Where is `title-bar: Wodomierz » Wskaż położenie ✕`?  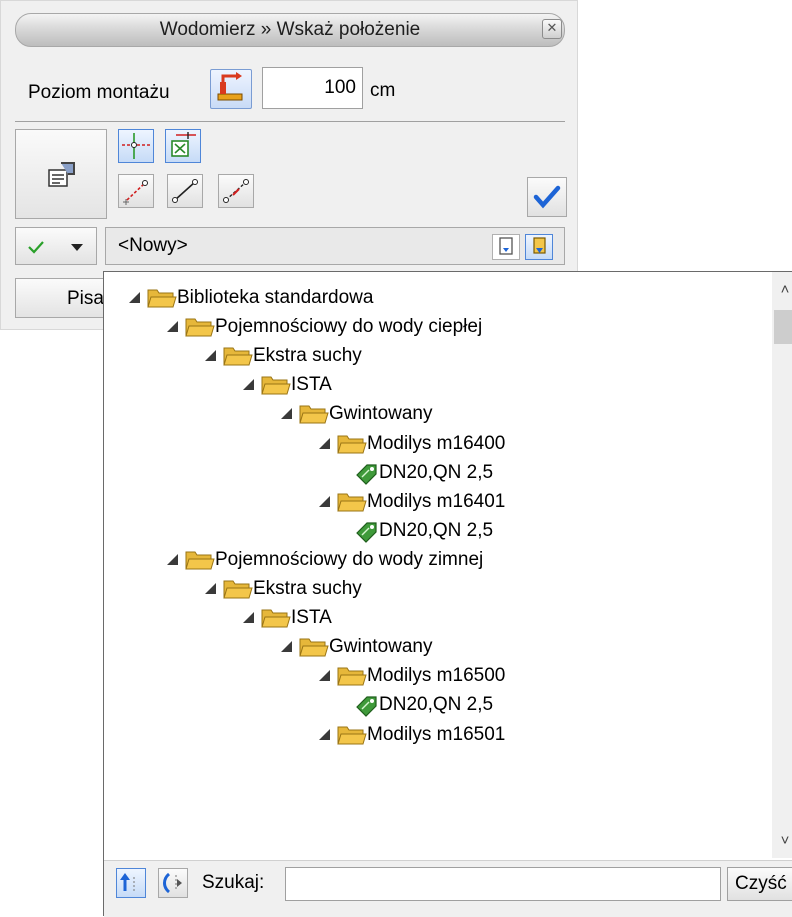 title-bar: Wodomierz » Wskaż położenie ✕ is located at coordinates (290, 30).